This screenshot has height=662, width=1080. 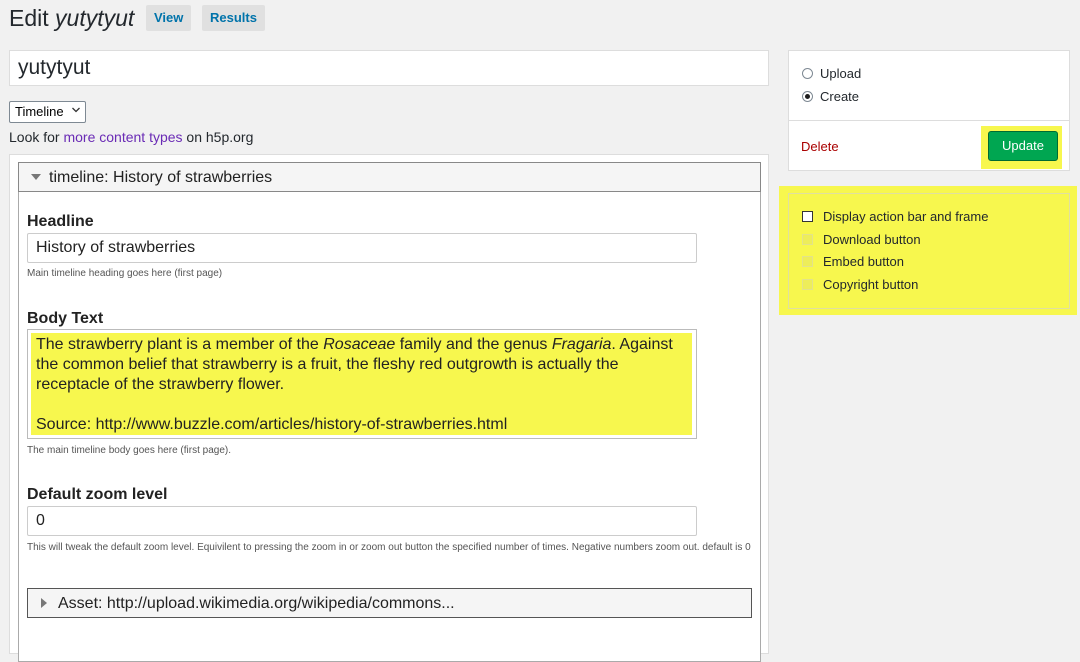 What do you see at coordinates (840, 96) in the screenshot?
I see `create-label: Create` at bounding box center [840, 96].